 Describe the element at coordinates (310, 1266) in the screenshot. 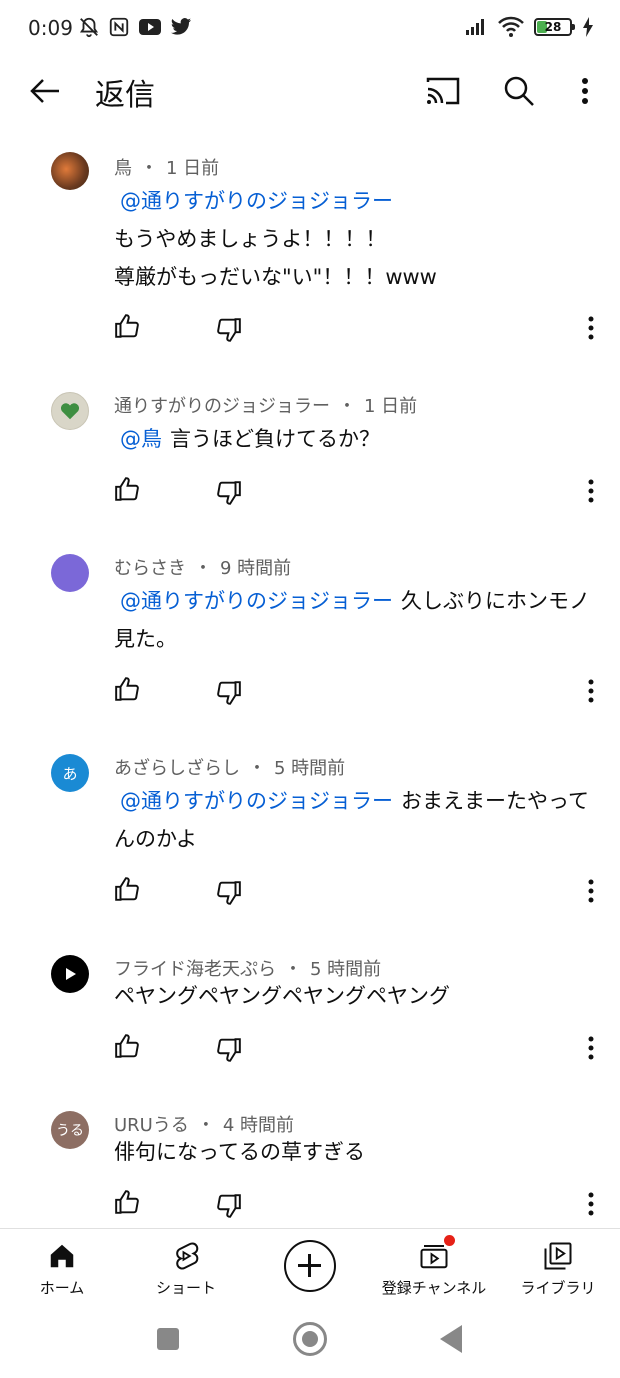

I see `create-button` at that location.